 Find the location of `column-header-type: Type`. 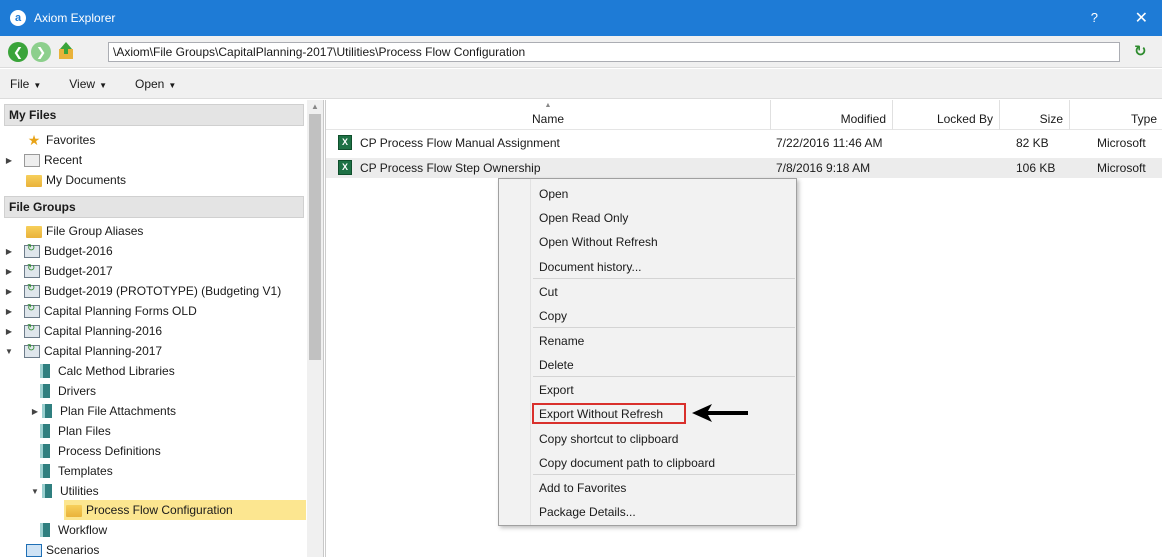

column-header-type: Type is located at coordinates (1116, 115).